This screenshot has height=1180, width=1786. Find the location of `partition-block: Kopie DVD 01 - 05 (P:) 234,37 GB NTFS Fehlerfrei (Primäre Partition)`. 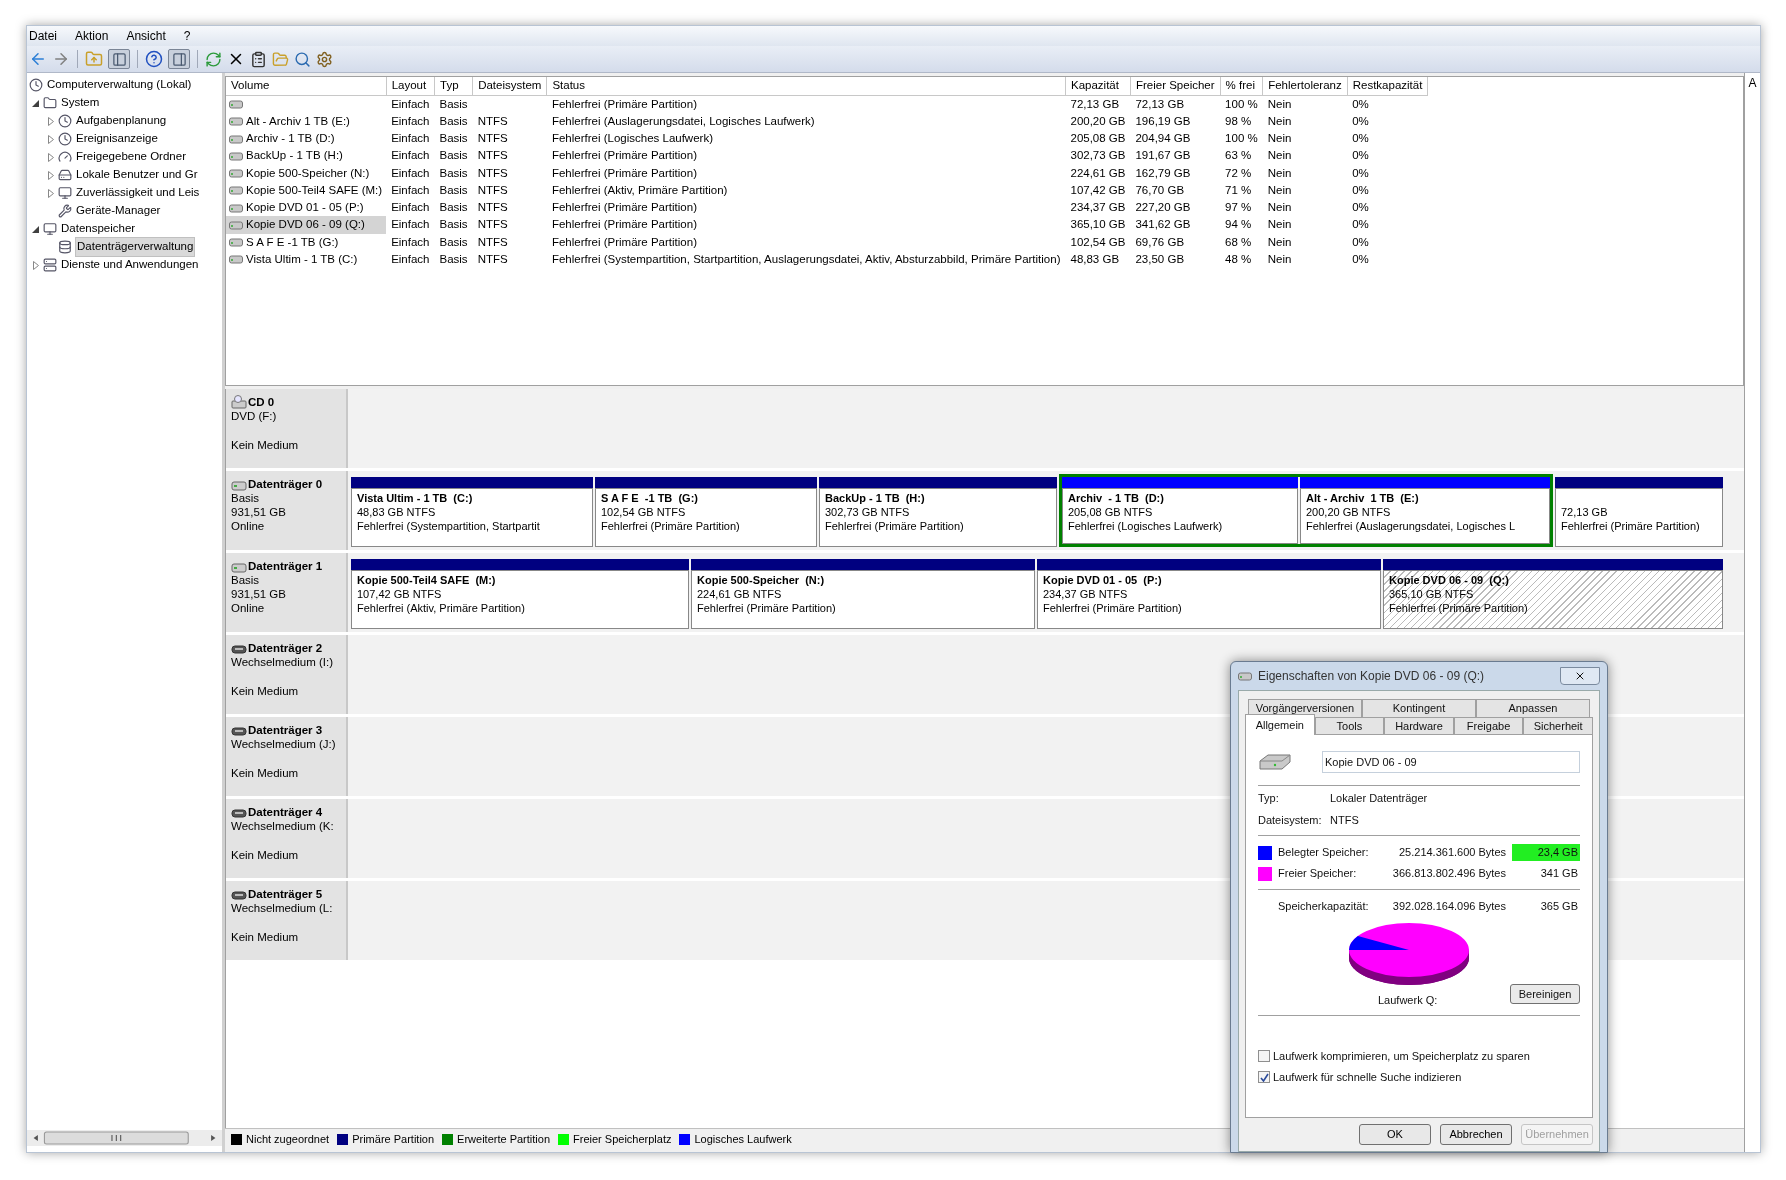

partition-block: Kopie DVD 01 - 05 (P:) 234,37 GB NTFS Fehlerfrei (Primäre Partition) is located at coordinates (1209, 599).